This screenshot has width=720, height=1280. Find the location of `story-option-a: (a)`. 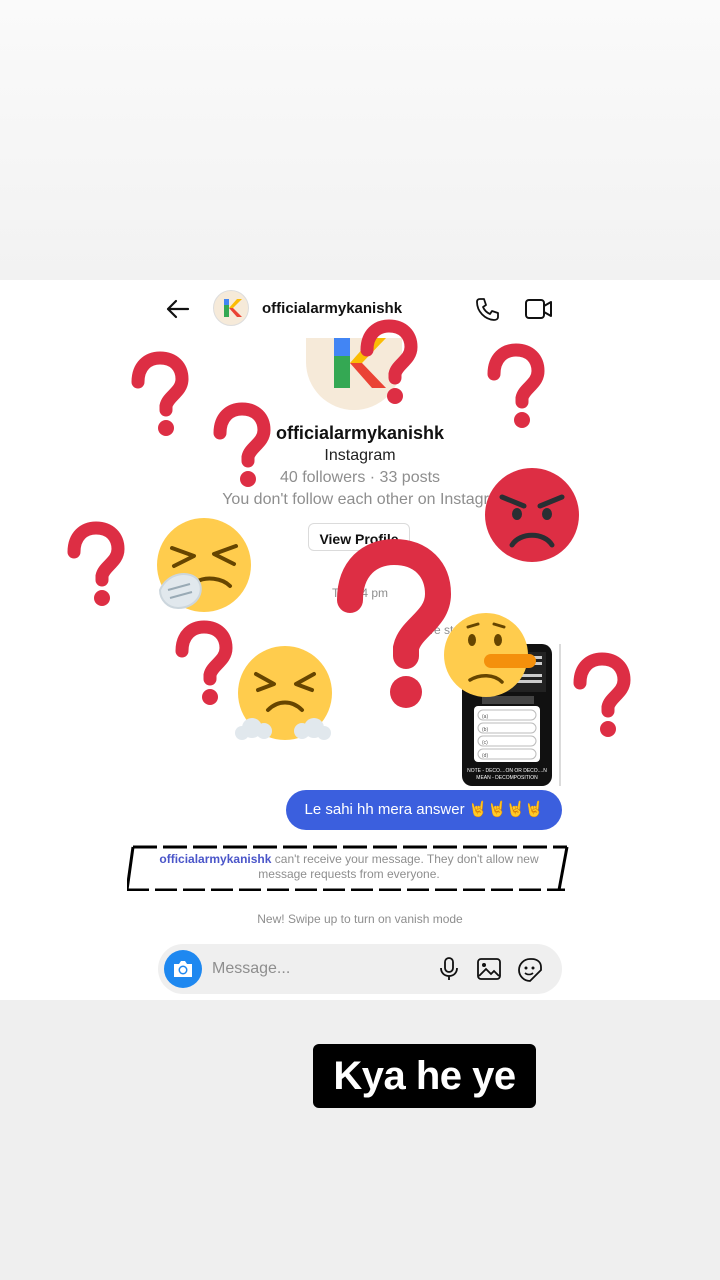

story-option-a: (a) is located at coordinates (485, 717).